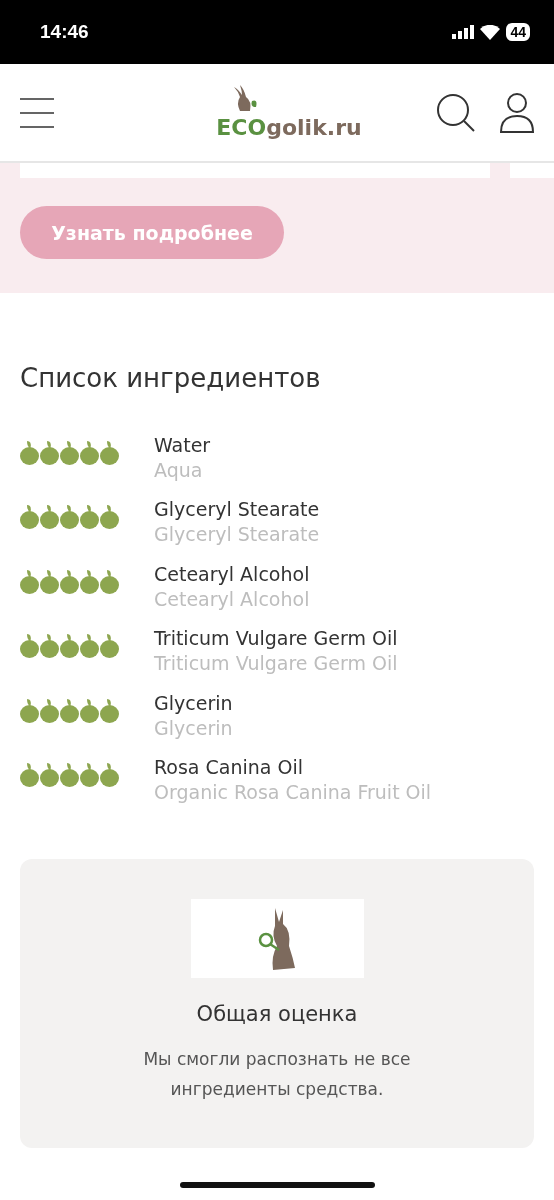 Image resolution: width=554 pixels, height=1200 pixels. I want to click on card-edge, so click(532, 170).